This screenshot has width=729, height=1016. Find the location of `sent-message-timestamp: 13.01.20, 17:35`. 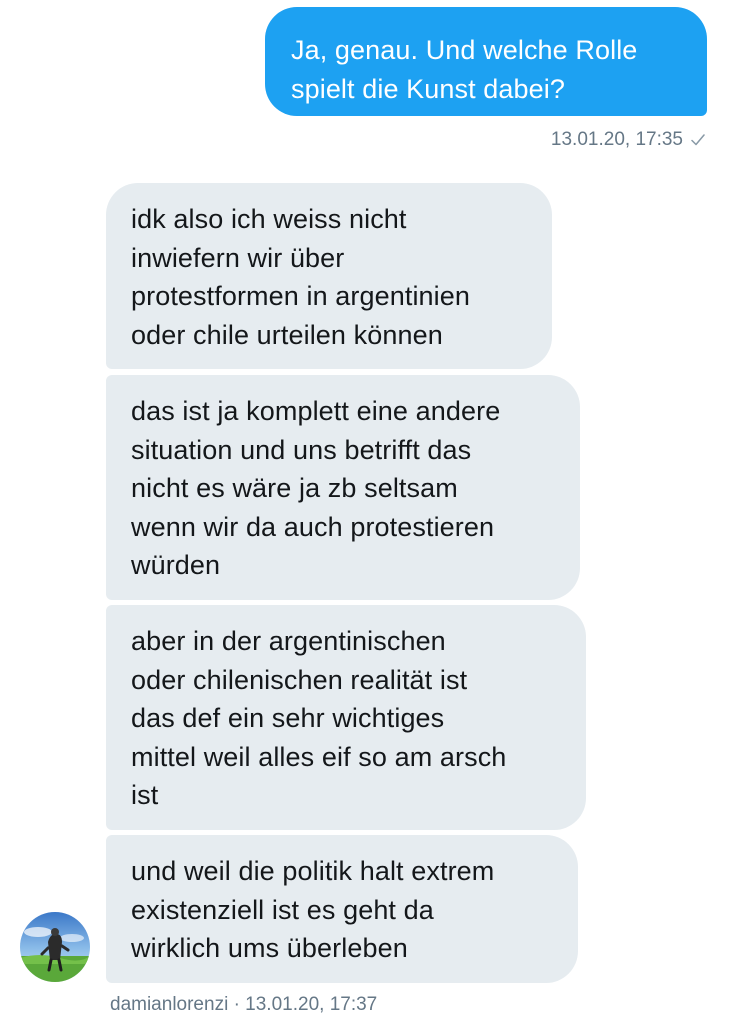

sent-message-timestamp: 13.01.20, 17:35 is located at coordinates (616, 139).